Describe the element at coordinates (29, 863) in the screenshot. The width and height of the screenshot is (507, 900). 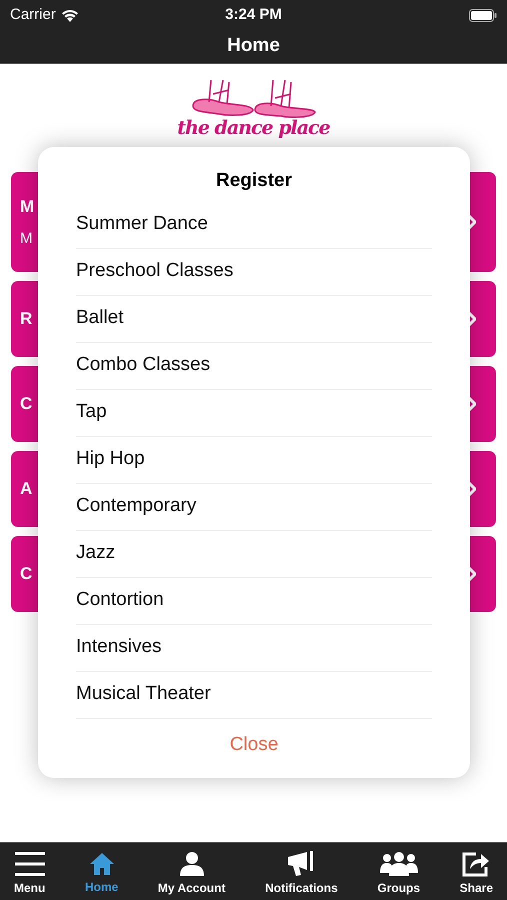
I see `menu-icon` at that location.